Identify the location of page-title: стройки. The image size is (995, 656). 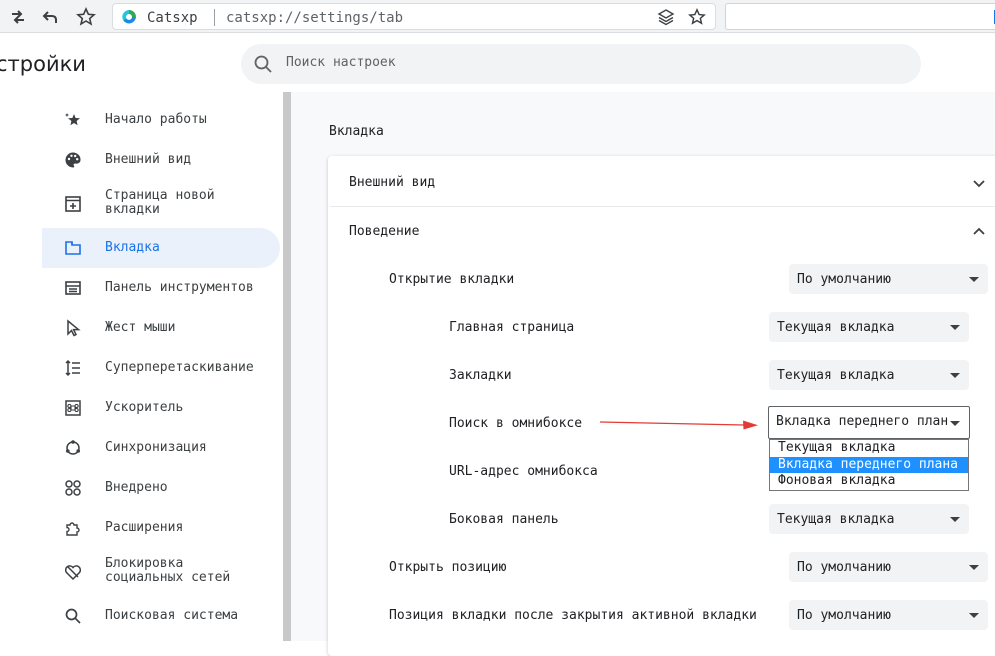
(43, 64).